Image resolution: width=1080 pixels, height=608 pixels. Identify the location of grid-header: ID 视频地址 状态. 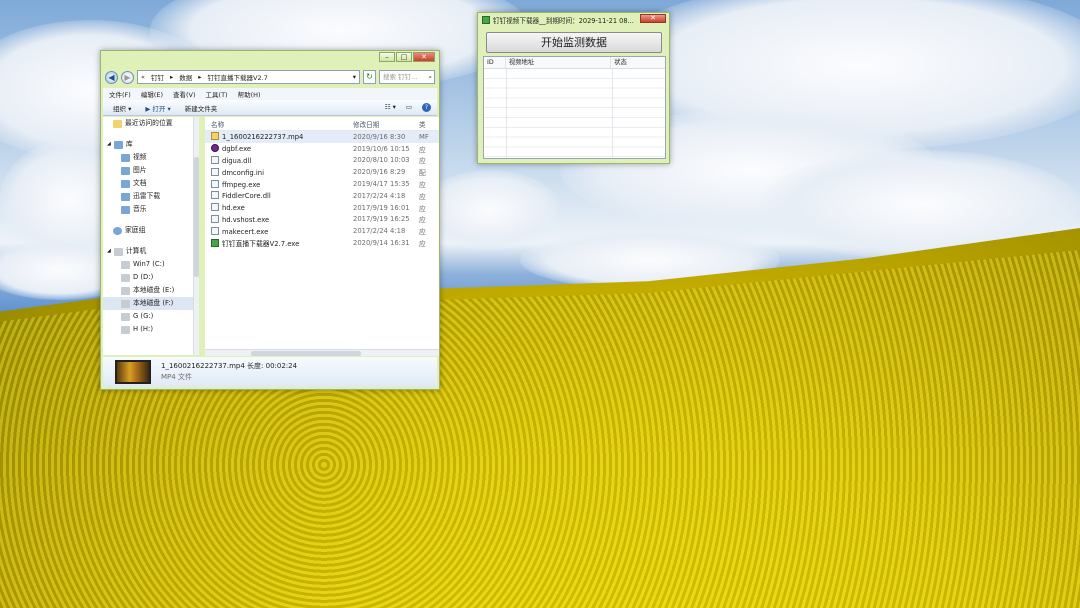
(574, 63).